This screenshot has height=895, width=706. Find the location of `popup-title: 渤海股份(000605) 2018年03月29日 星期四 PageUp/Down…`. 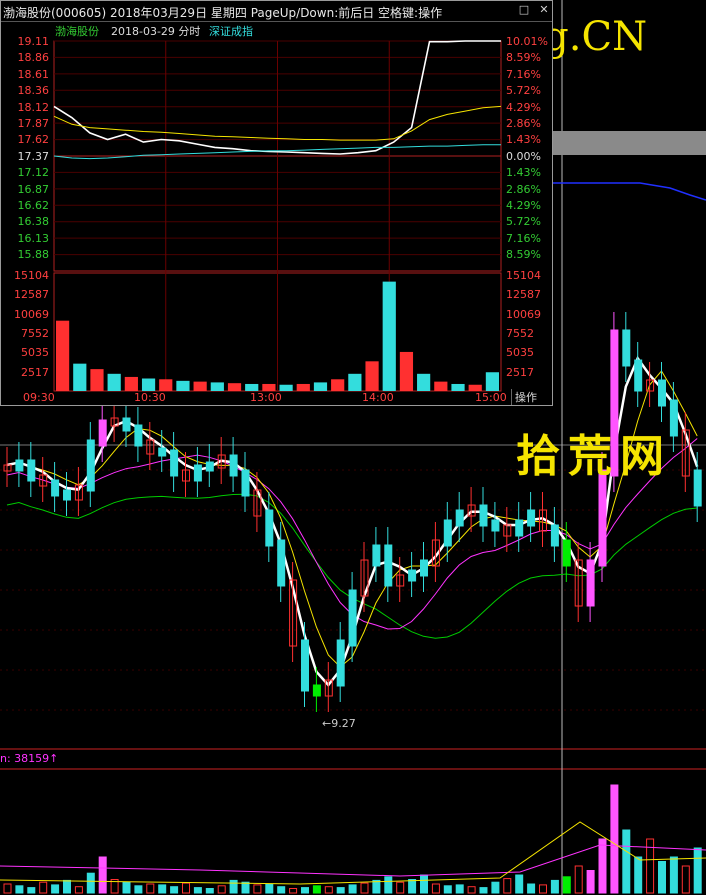

popup-title: 渤海股份(000605) 2018年03月29日 星期四 PageUp/Down… is located at coordinates (223, 13).